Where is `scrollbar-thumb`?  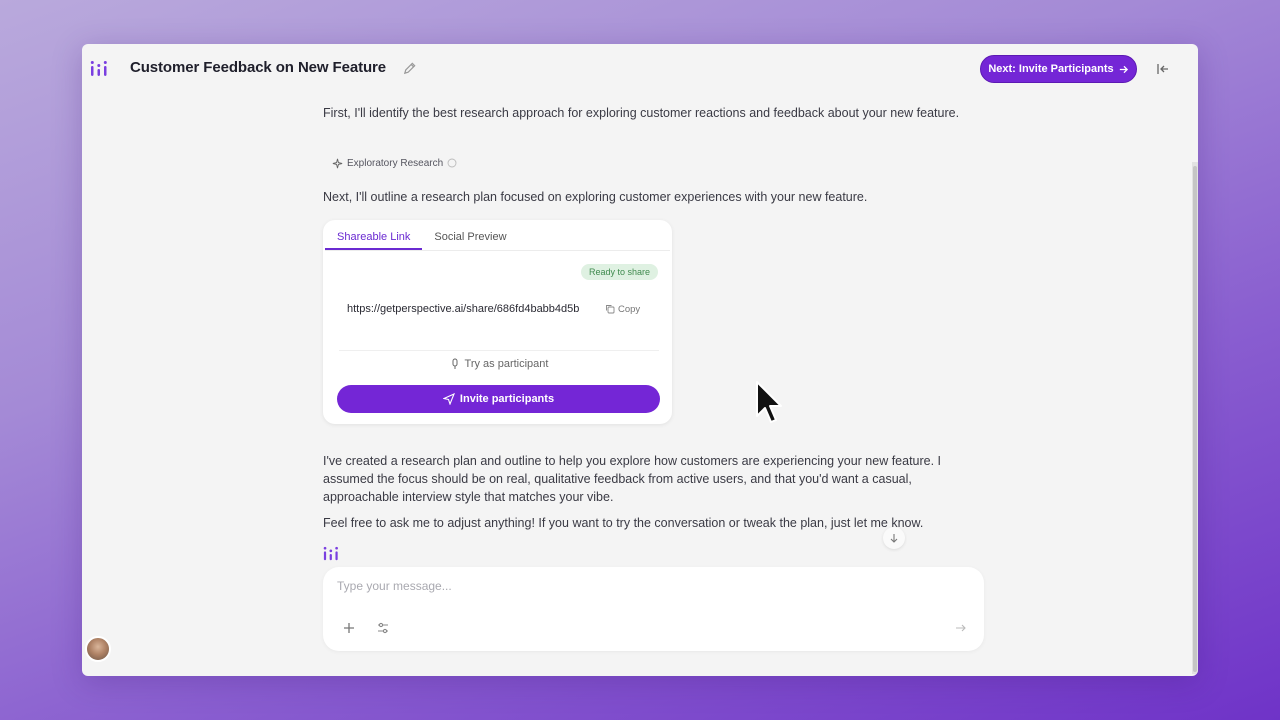
scrollbar-thumb is located at coordinates (1195, 419).